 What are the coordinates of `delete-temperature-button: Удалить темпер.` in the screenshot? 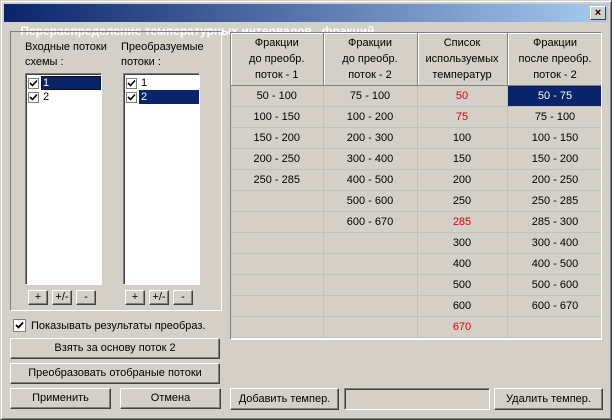 It's located at (548, 399).